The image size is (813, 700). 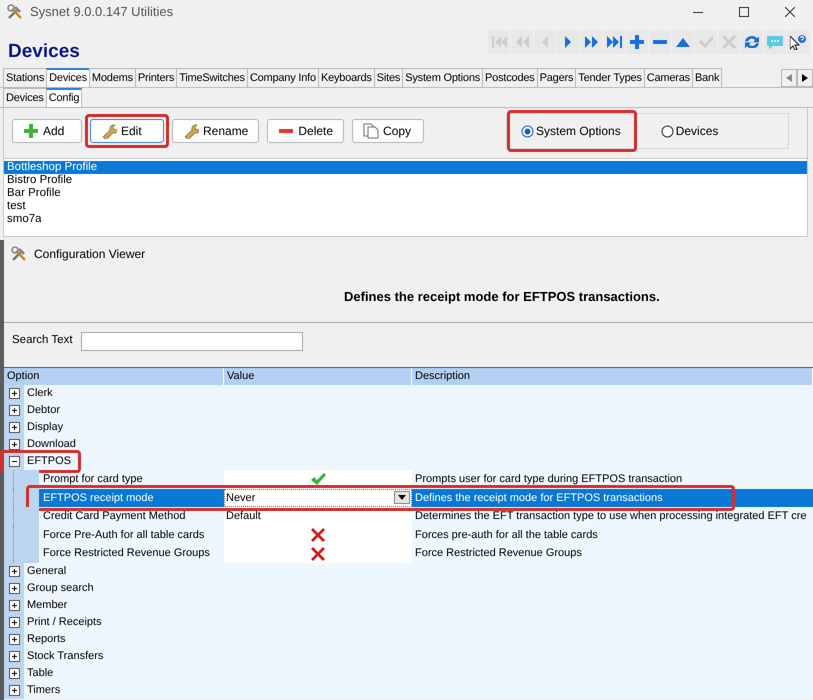 I want to click on profile-item: Bottleshop Profile, so click(x=405, y=167).